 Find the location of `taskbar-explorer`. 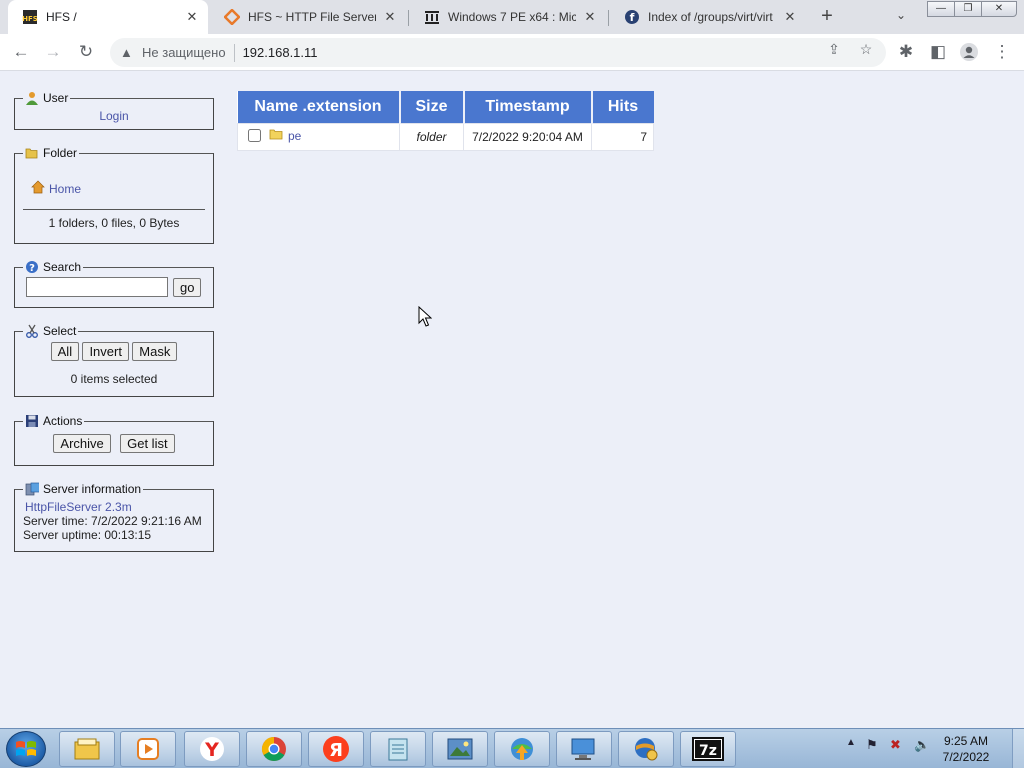

taskbar-explorer is located at coordinates (87, 749).